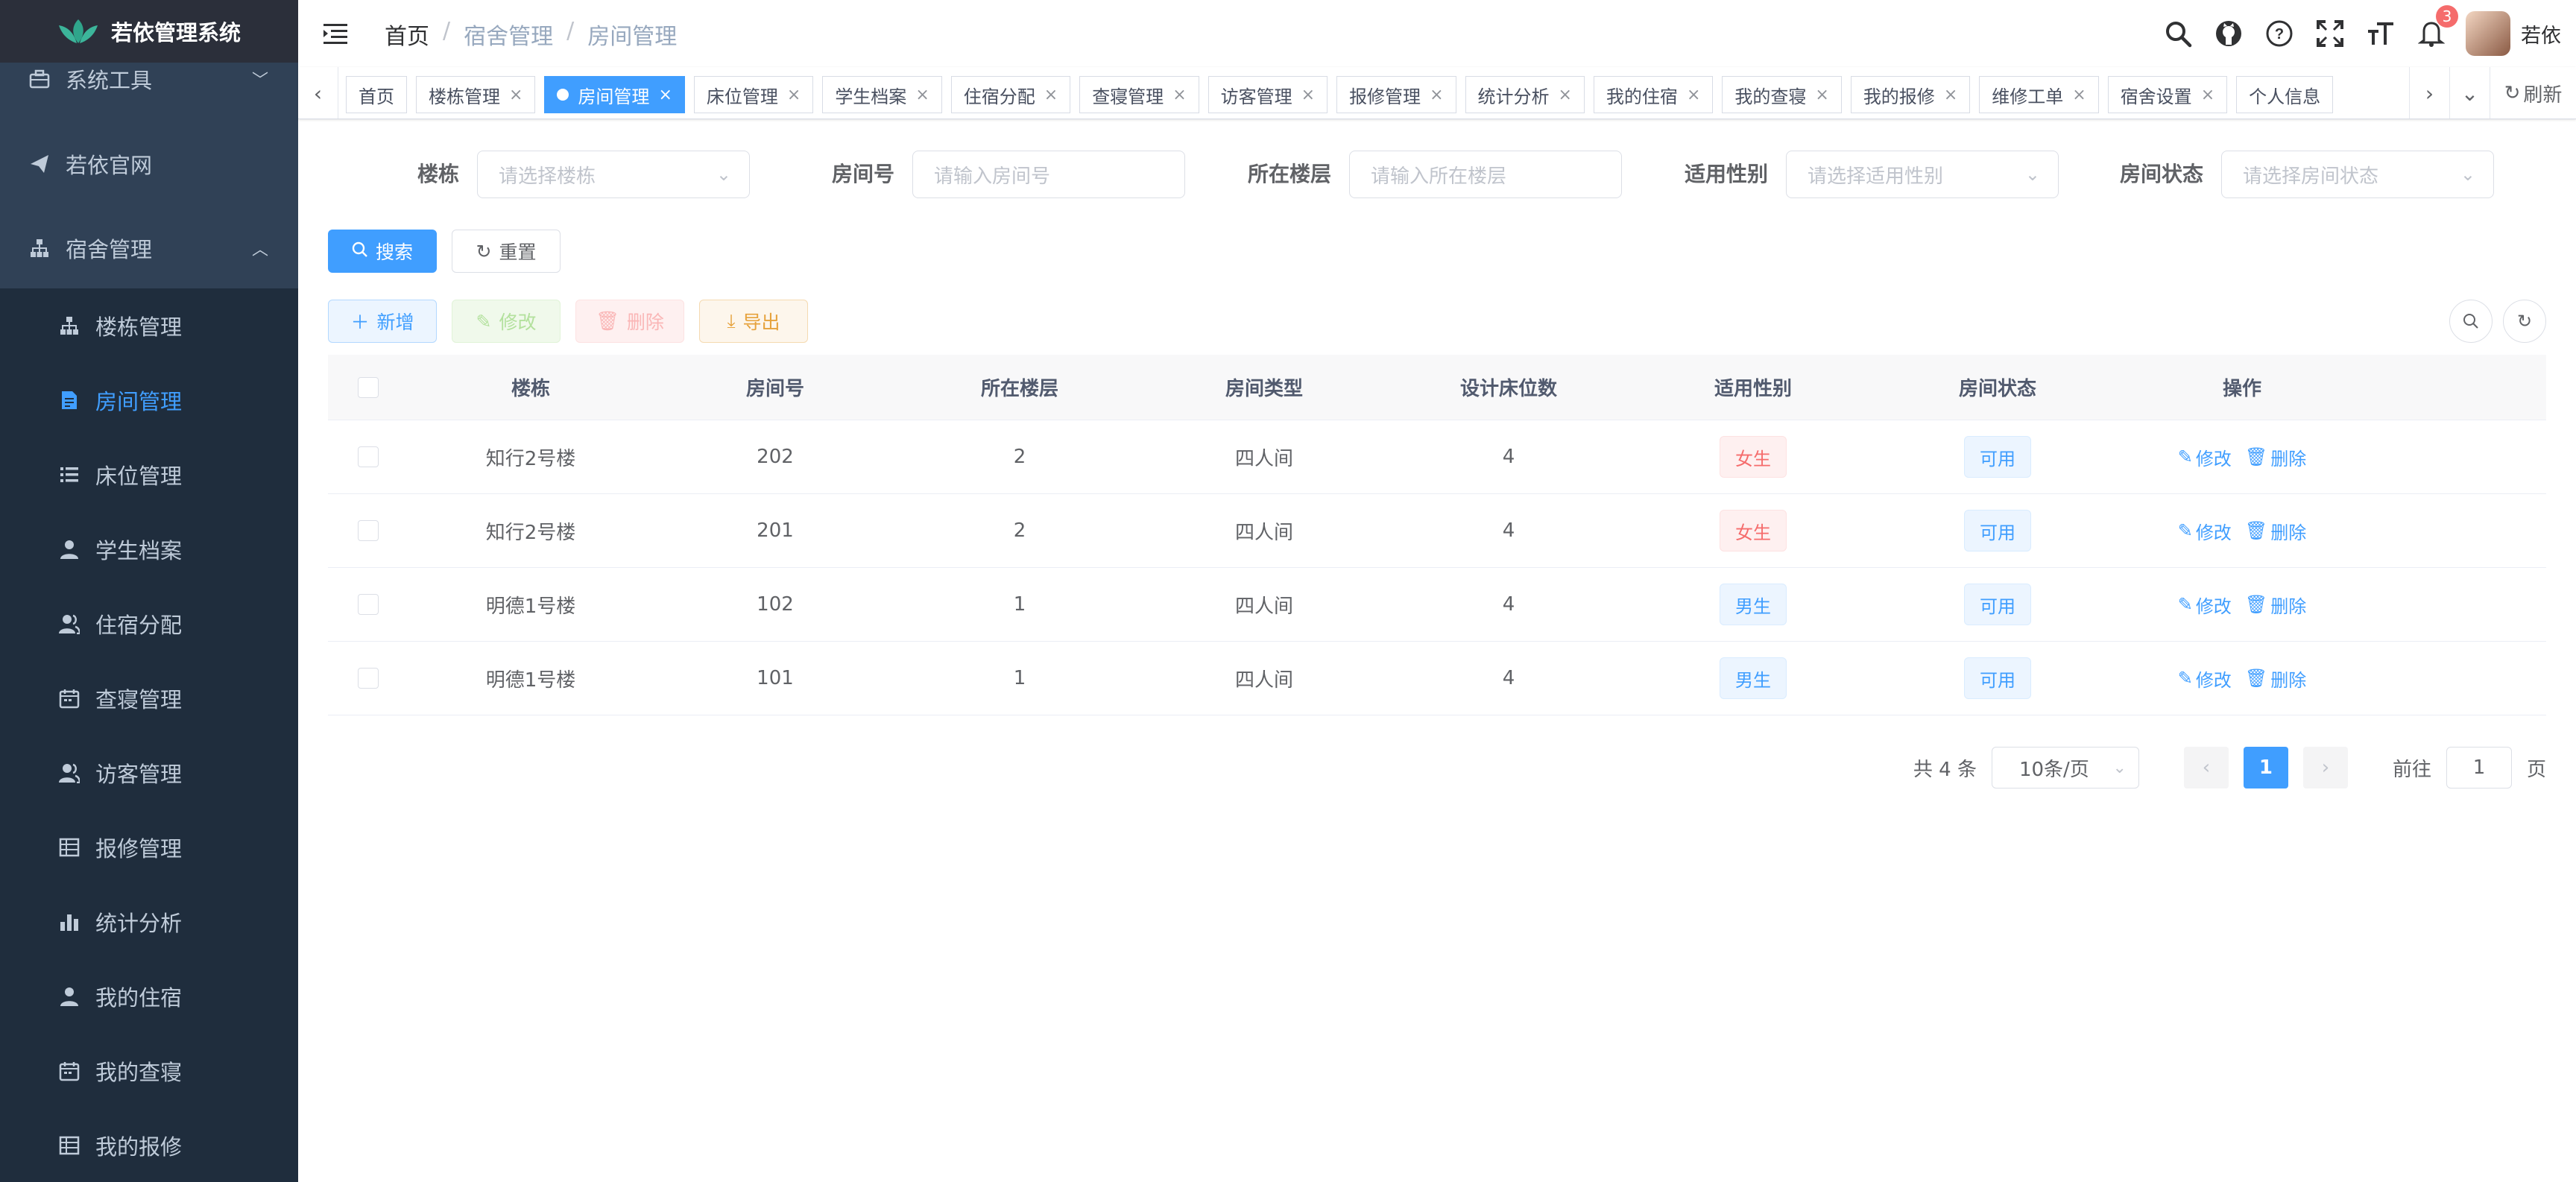  I want to click on tab-label: 首页, so click(376, 96).